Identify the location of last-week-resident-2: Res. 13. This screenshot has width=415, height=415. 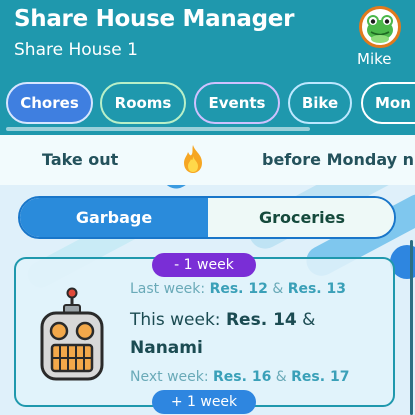
(316, 289).